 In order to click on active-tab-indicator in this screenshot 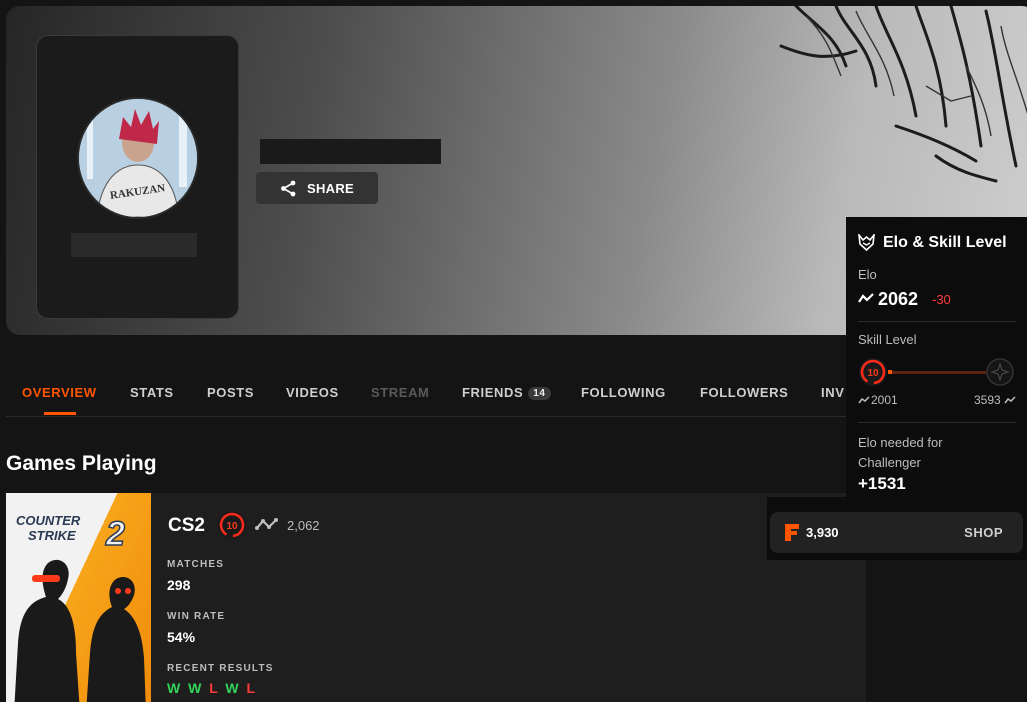, I will do `click(60, 413)`.